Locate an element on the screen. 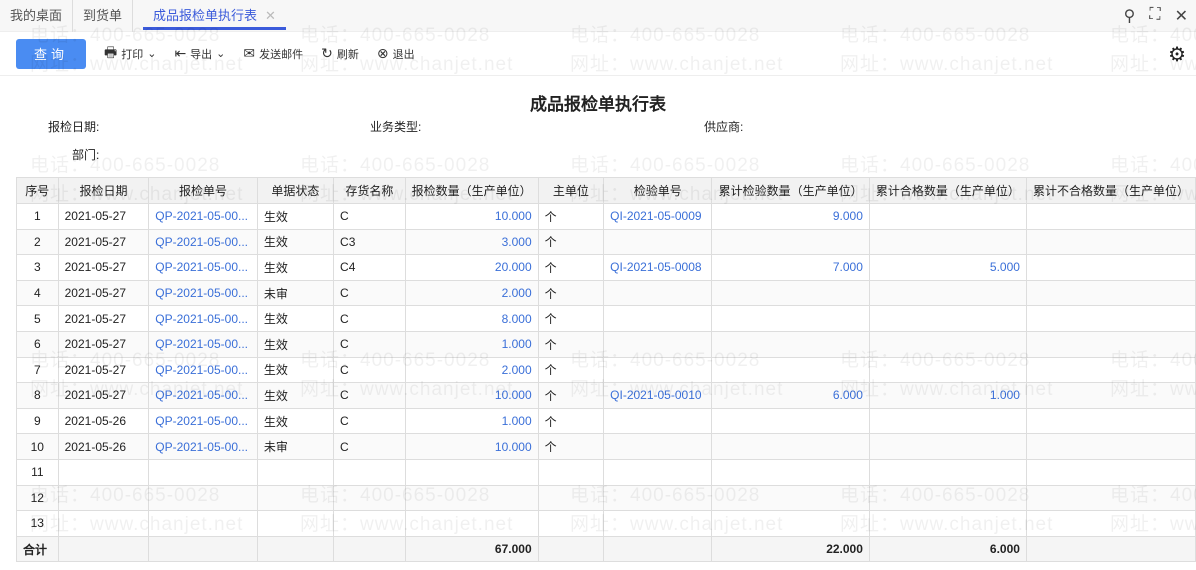 This screenshot has height=570, width=1196. cell-5: 8.000 is located at coordinates (471, 318).